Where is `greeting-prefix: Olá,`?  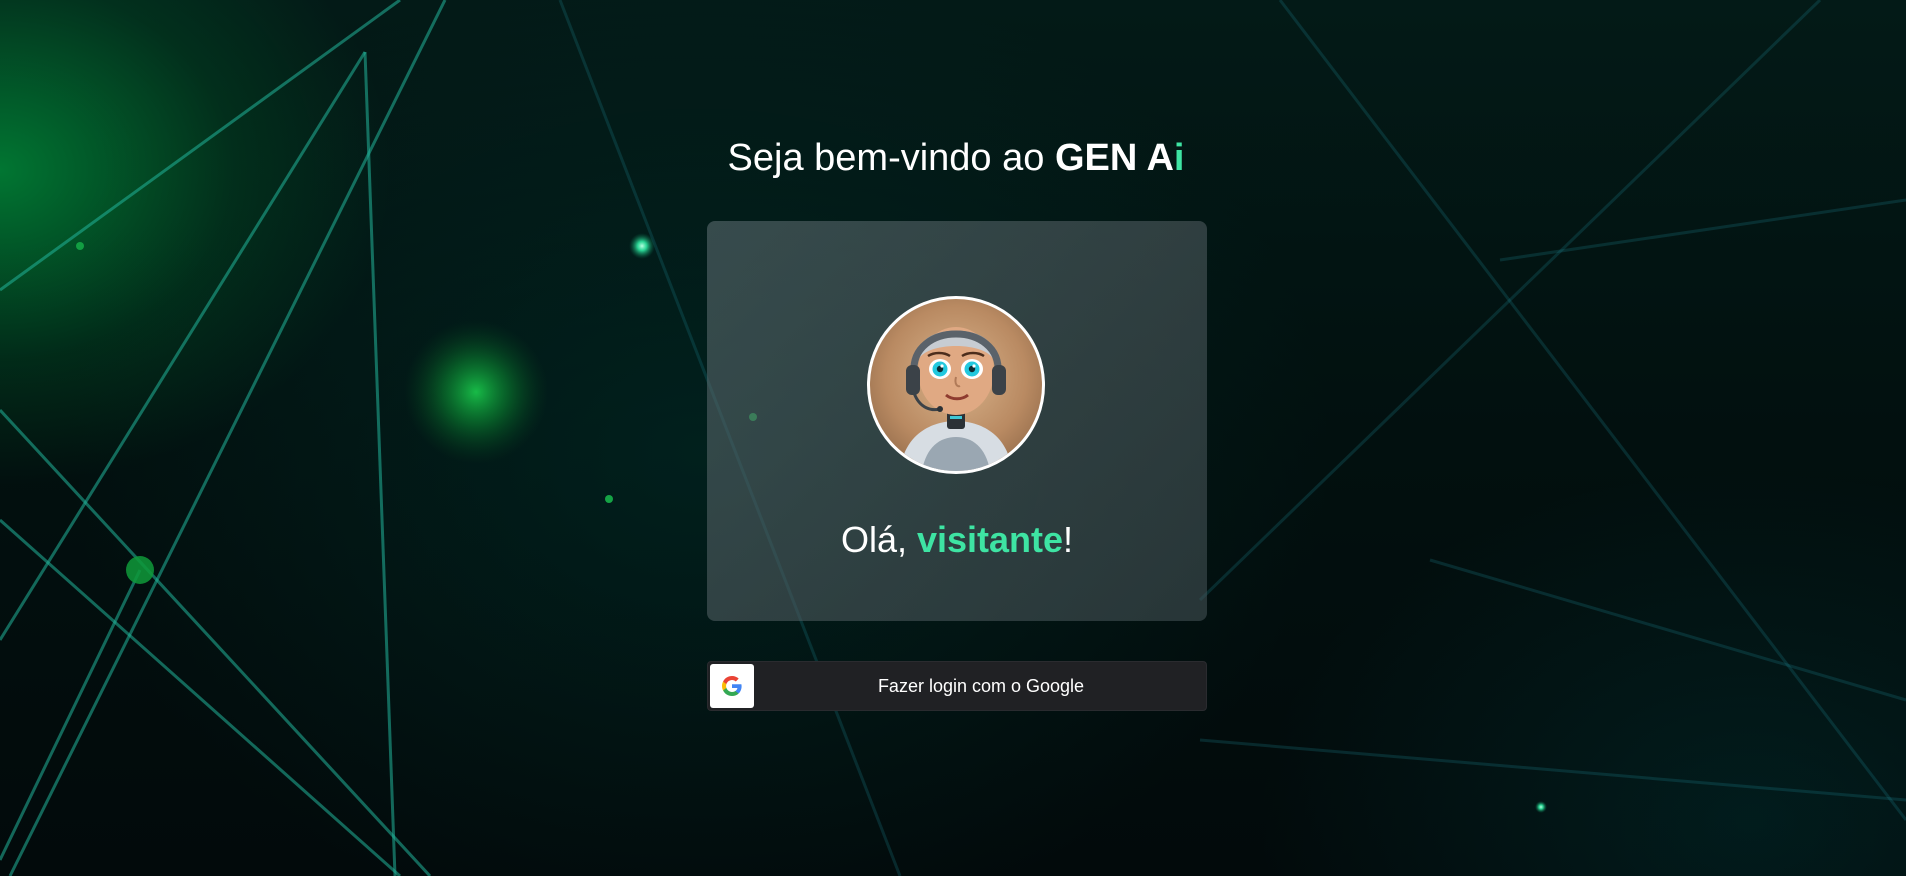 greeting-prefix: Olá, is located at coordinates (878, 539).